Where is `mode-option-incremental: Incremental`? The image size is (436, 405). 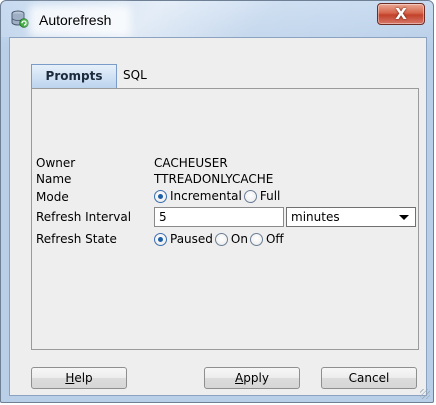
mode-option-incremental: Incremental is located at coordinates (198, 196).